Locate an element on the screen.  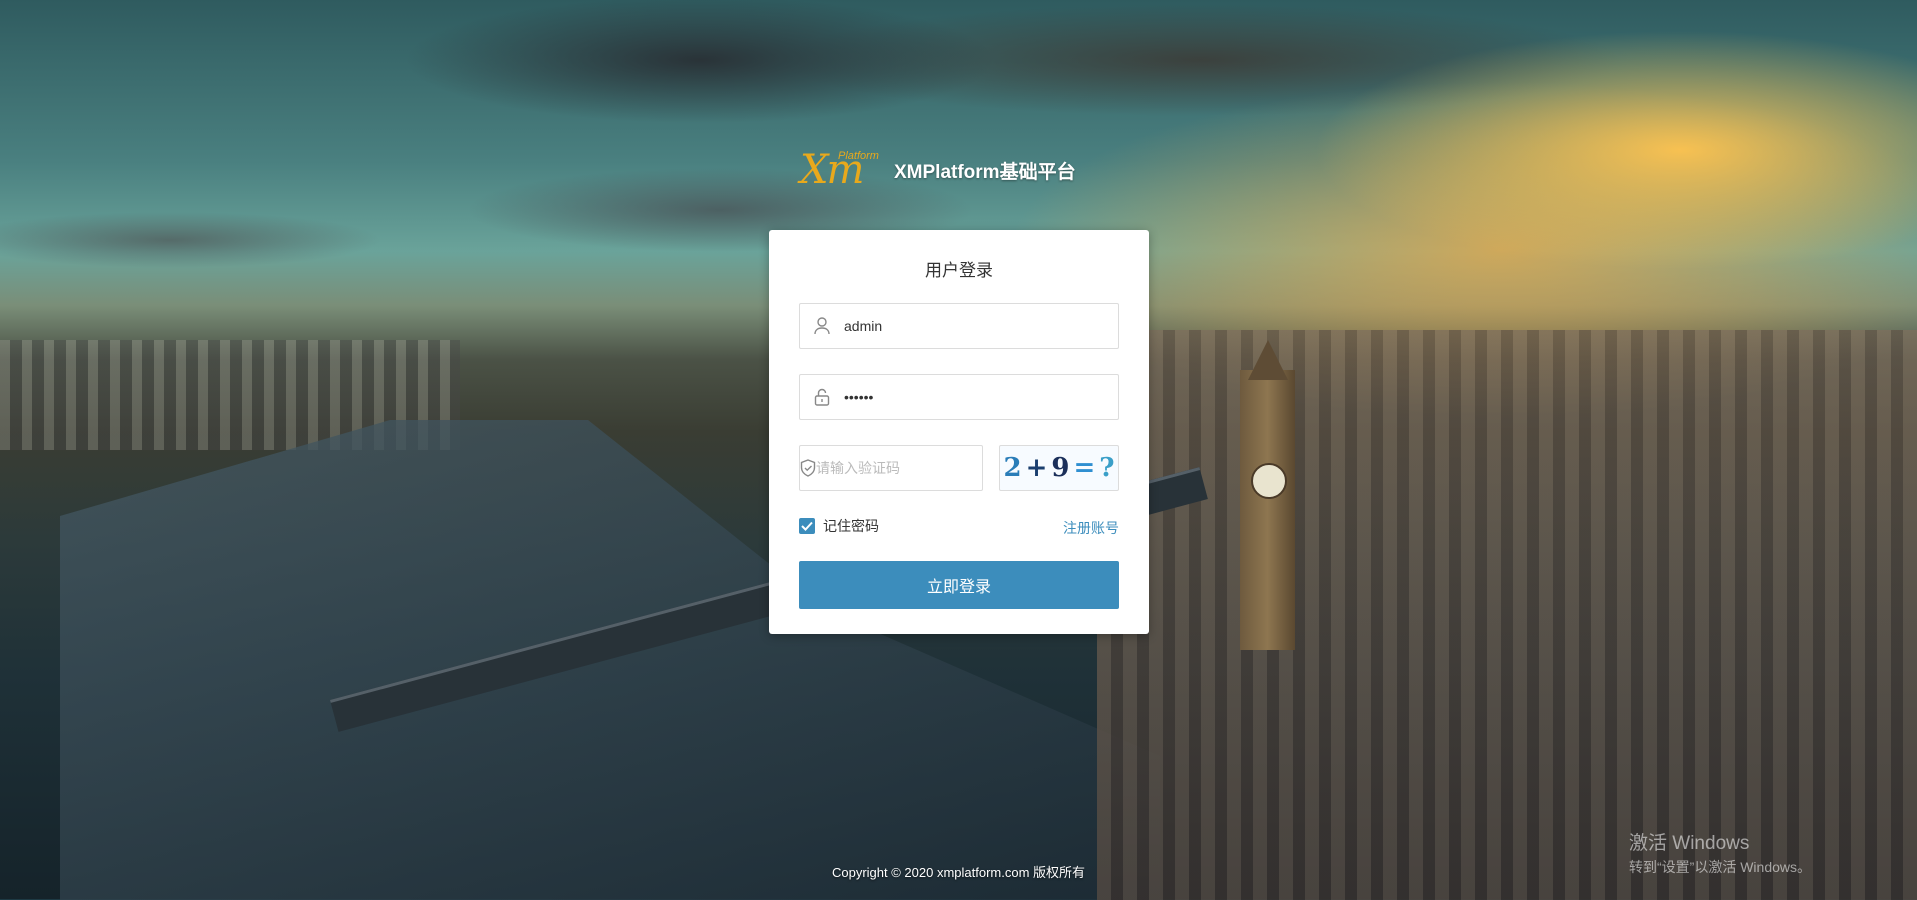
background-clock-tower is located at coordinates (1267, 510).